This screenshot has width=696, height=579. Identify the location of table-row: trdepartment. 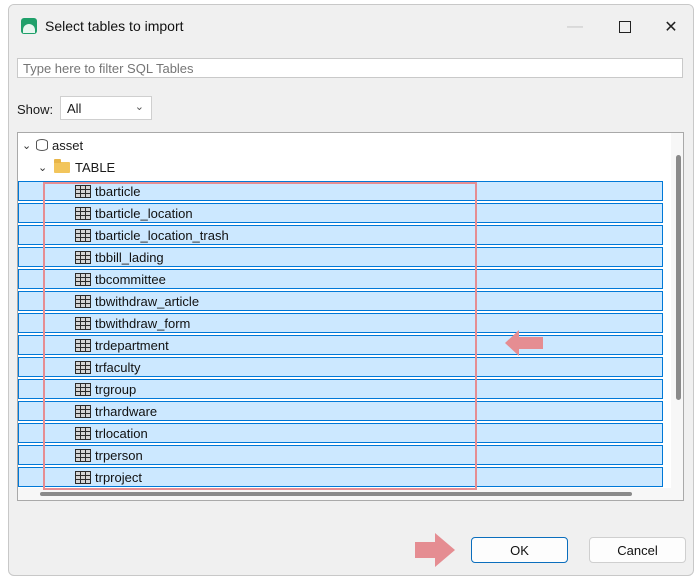
(340, 345).